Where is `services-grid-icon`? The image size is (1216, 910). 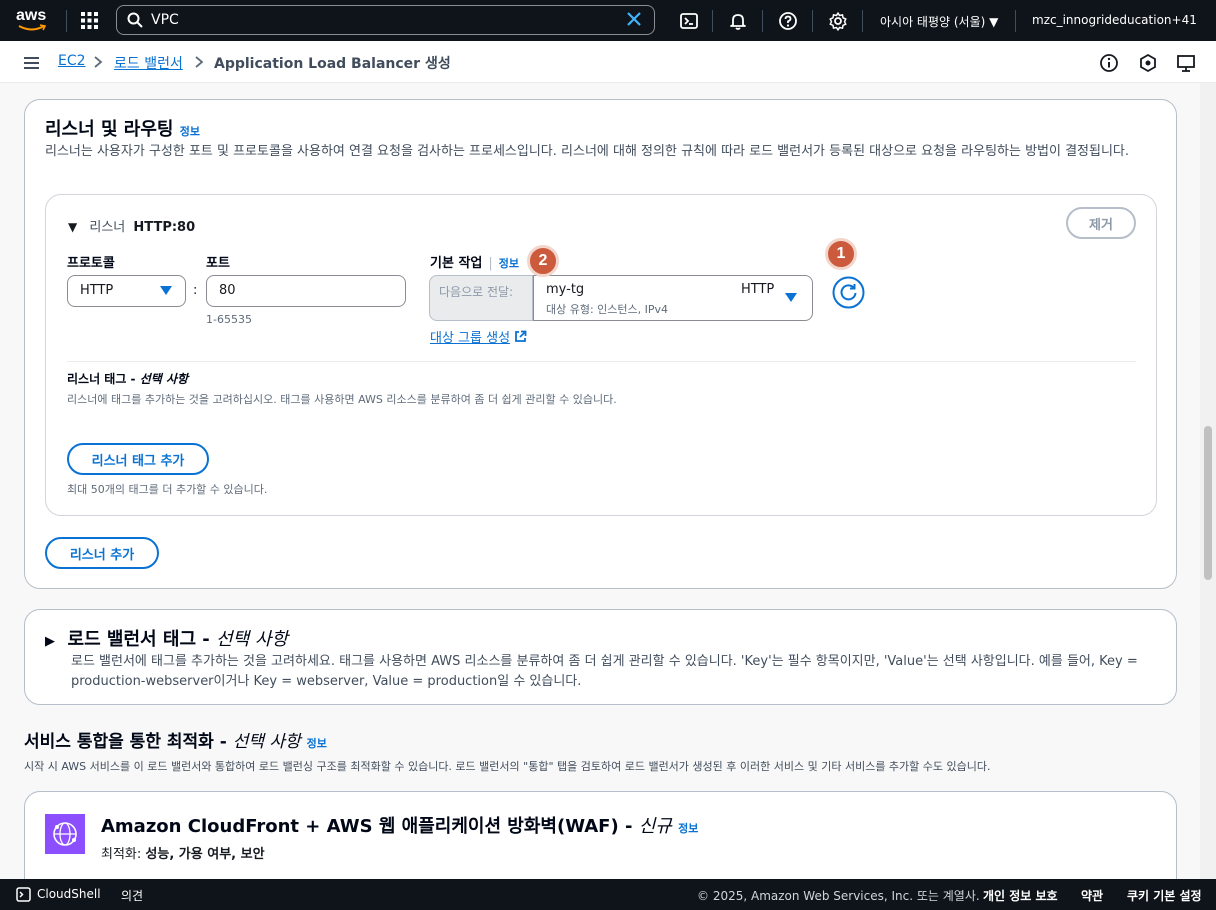
services-grid-icon is located at coordinates (89, 20).